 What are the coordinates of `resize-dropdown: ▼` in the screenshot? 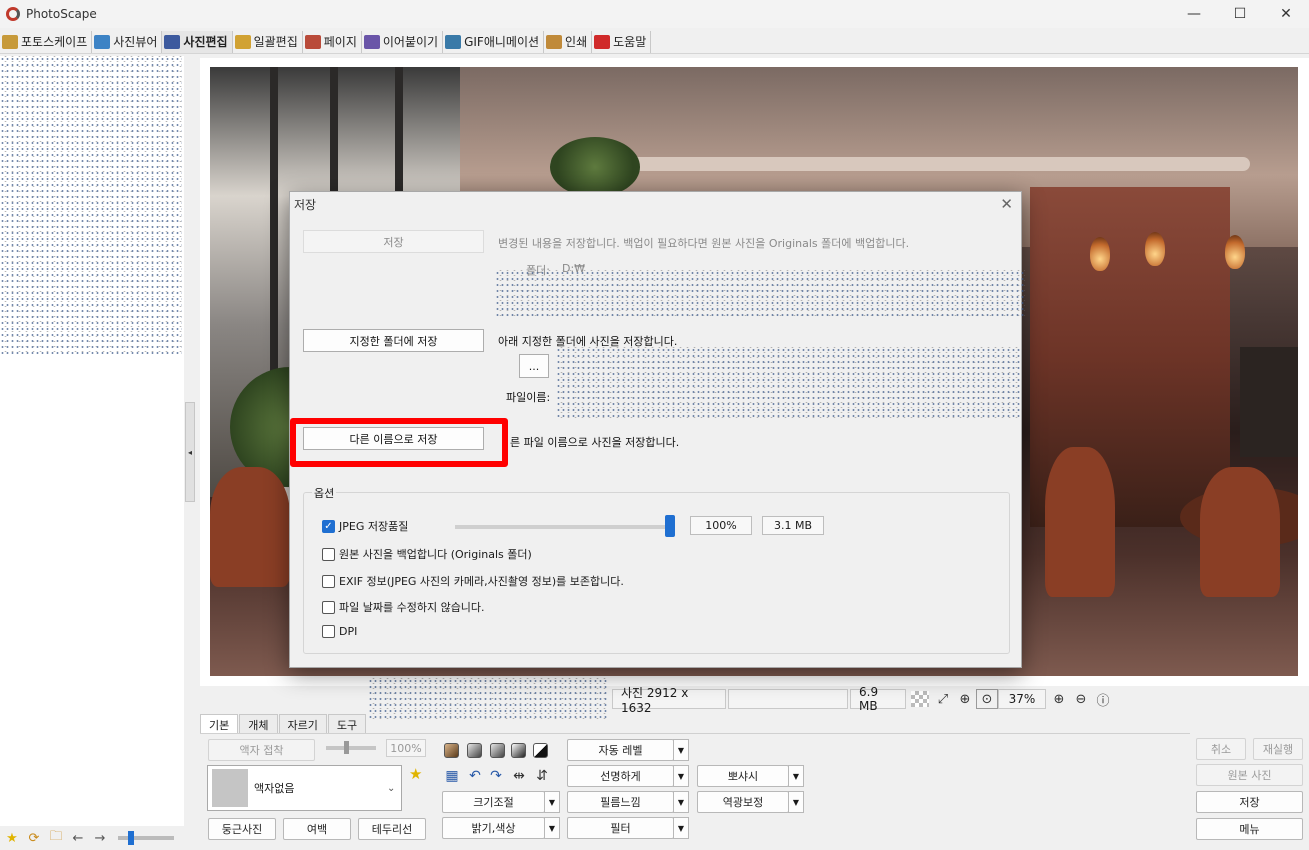 It's located at (552, 802).